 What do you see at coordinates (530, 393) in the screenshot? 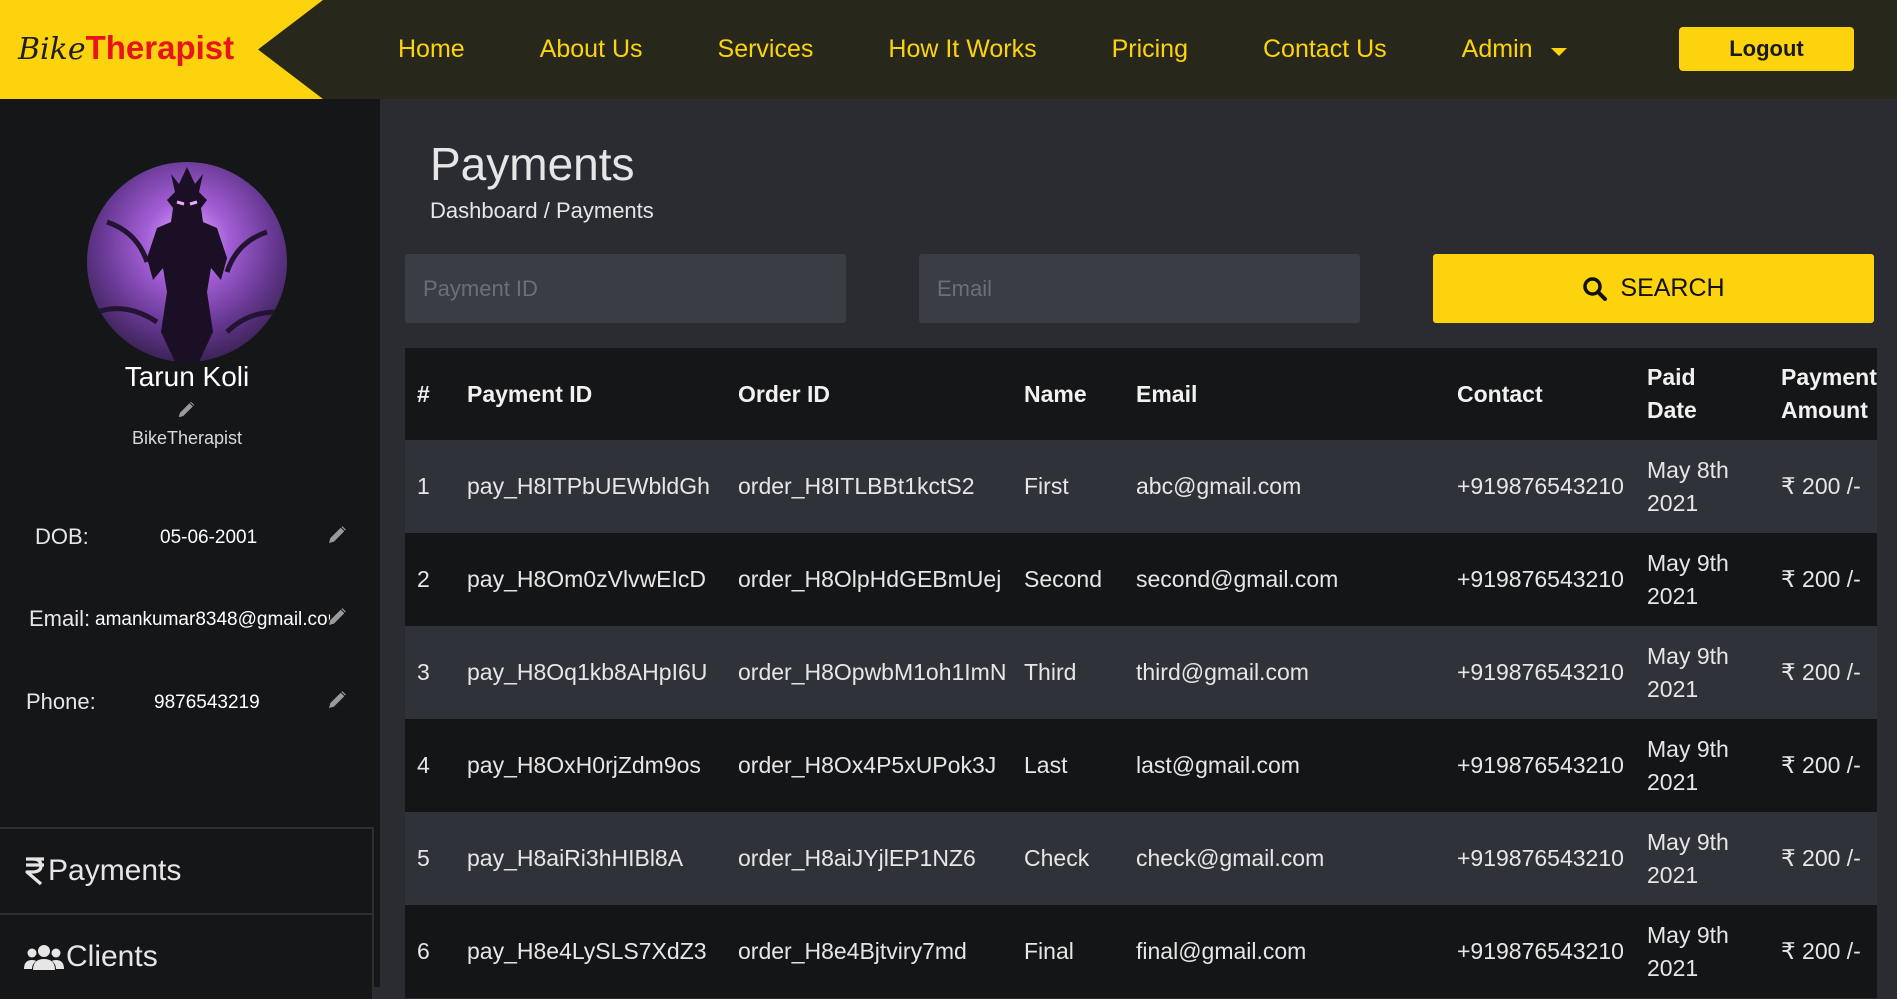
I see `header-payment-id: Payment ID` at bounding box center [530, 393].